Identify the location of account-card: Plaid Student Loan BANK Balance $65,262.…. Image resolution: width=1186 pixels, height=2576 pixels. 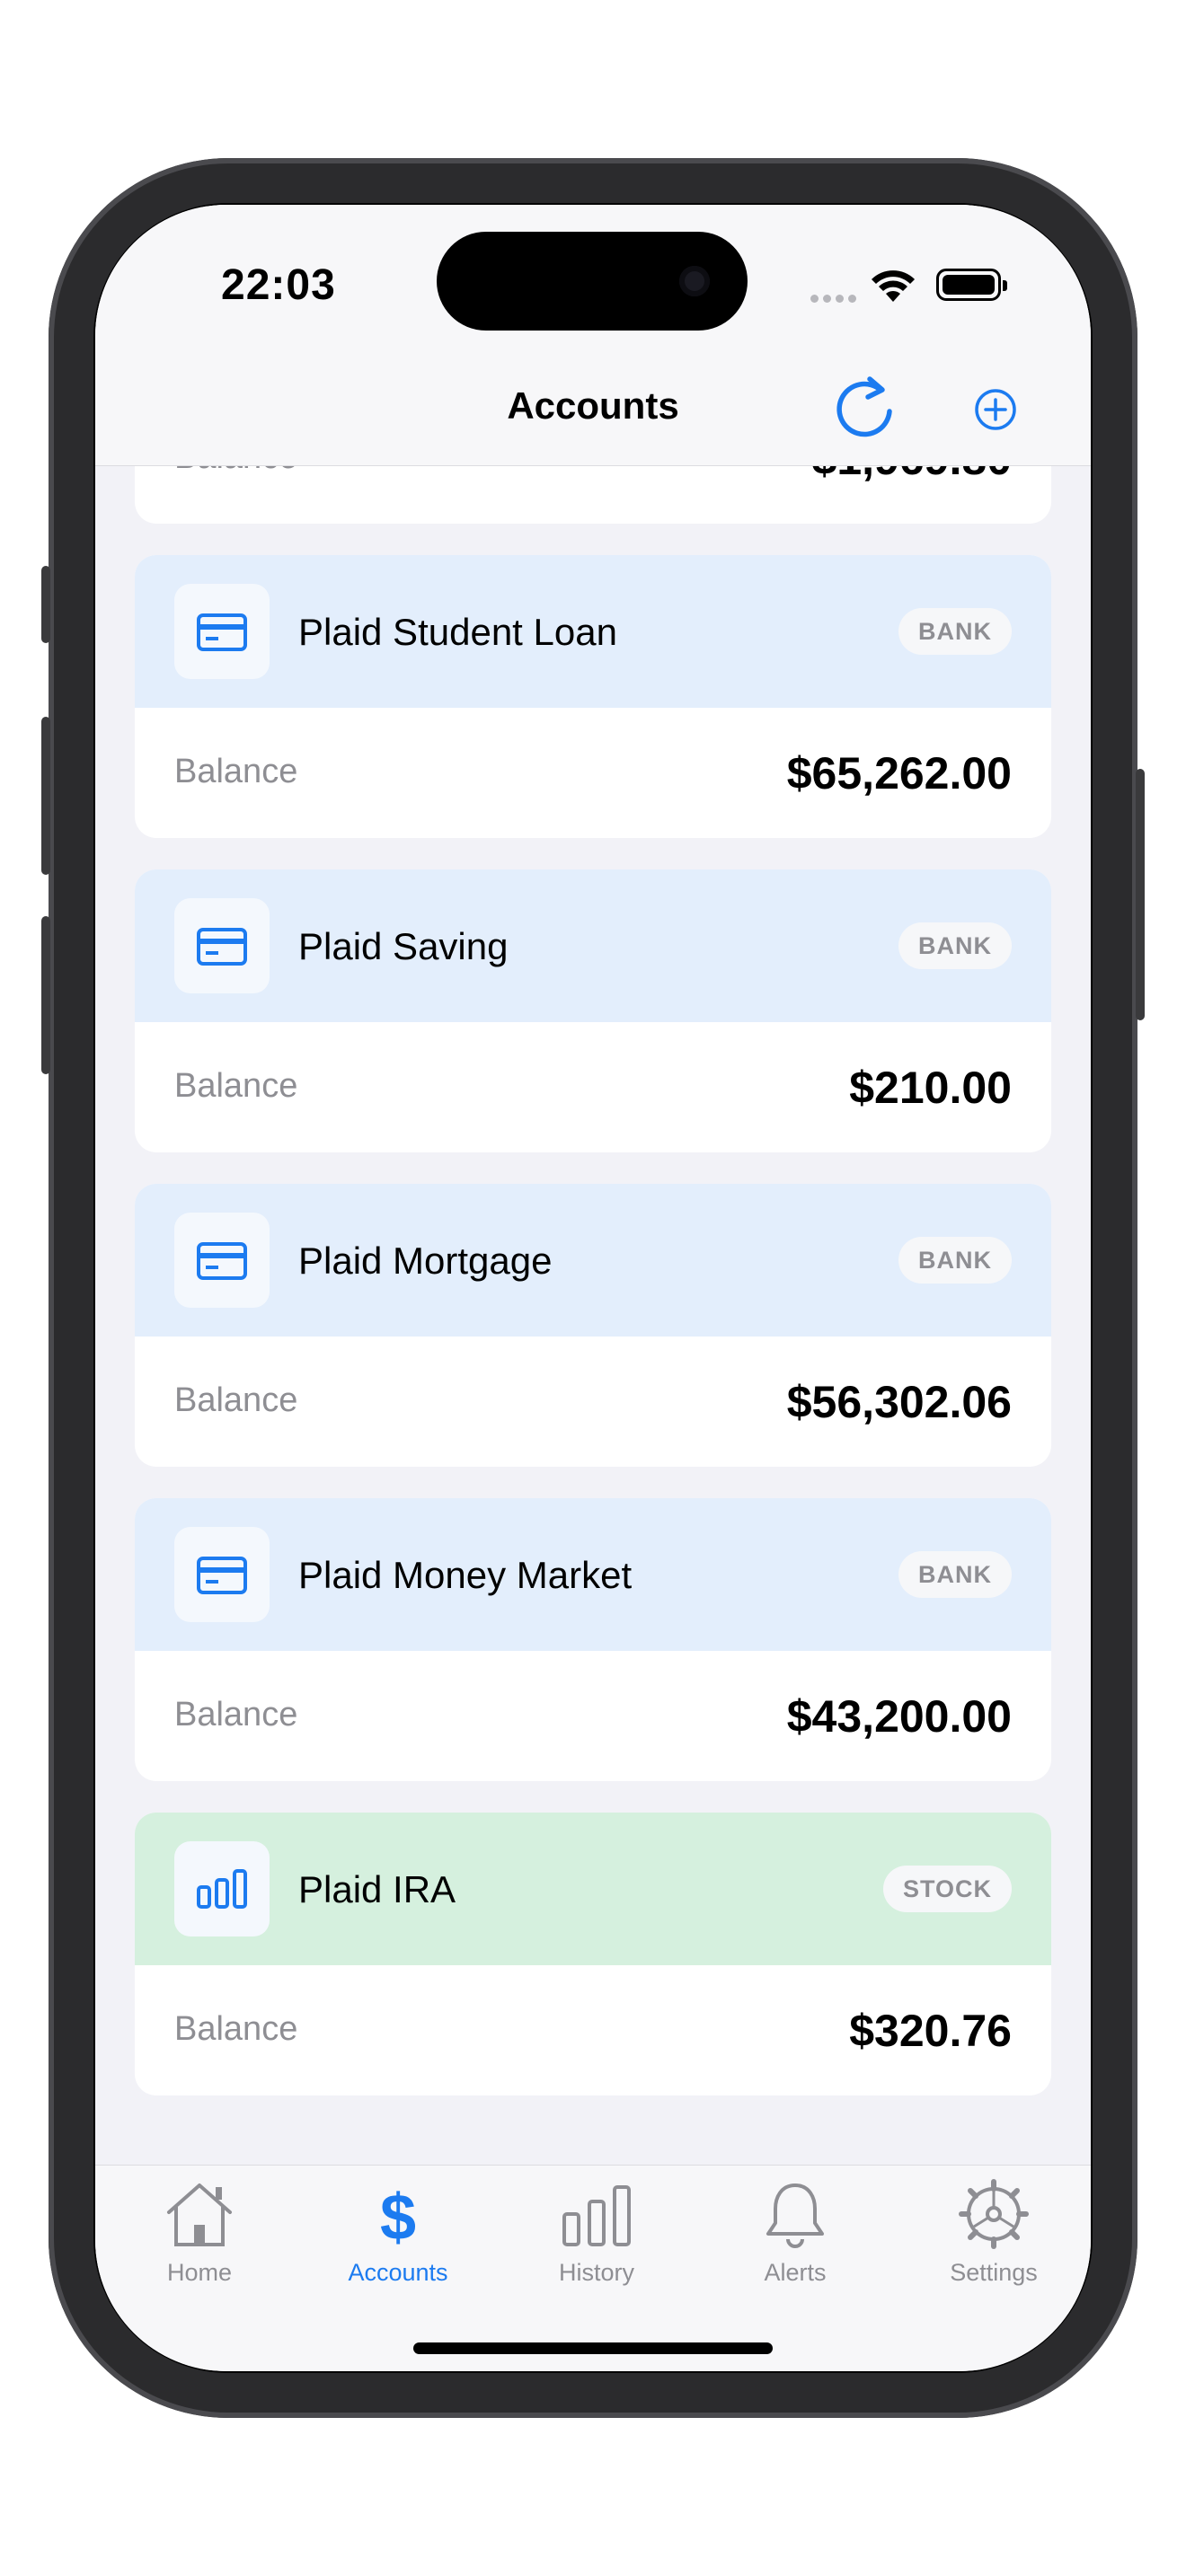
(593, 696).